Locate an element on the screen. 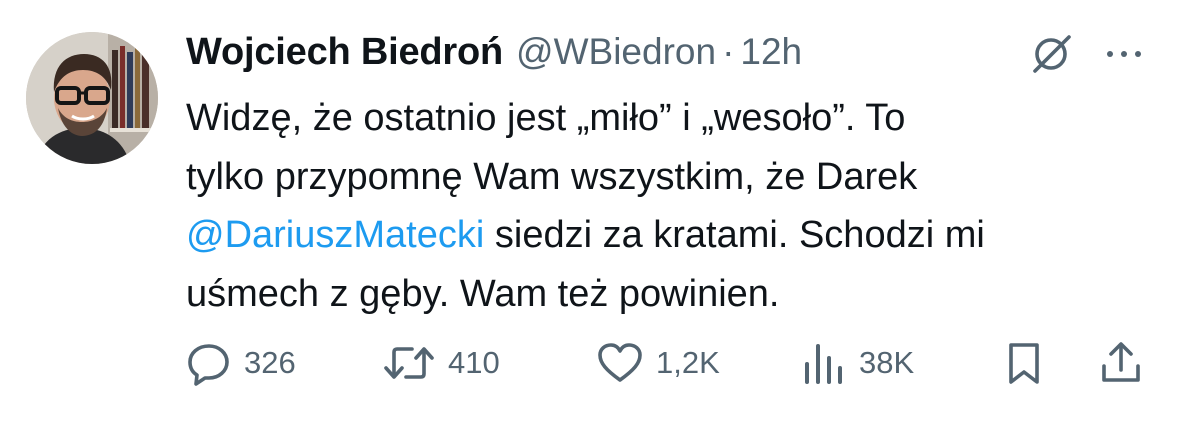  avatar-image is located at coordinates (92, 98).